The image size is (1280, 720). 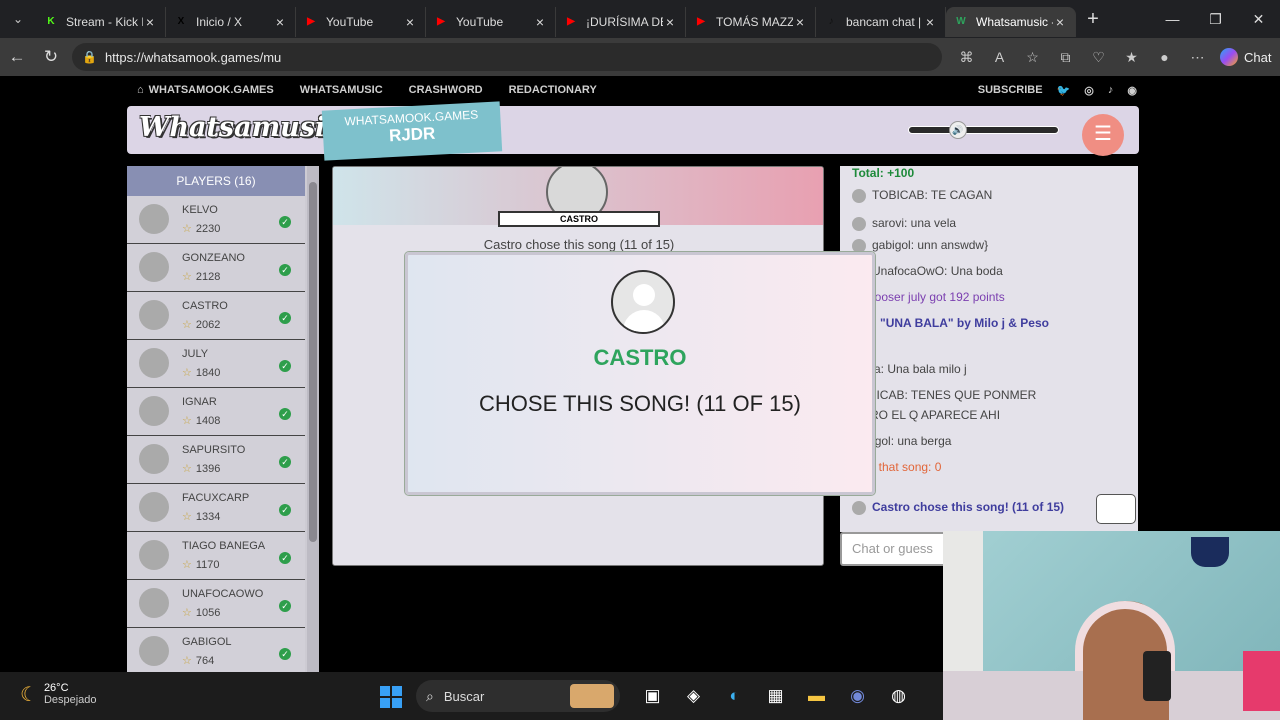 What do you see at coordinates (1098, 57) in the screenshot?
I see `browser-essentials-icon: ♡` at bounding box center [1098, 57].